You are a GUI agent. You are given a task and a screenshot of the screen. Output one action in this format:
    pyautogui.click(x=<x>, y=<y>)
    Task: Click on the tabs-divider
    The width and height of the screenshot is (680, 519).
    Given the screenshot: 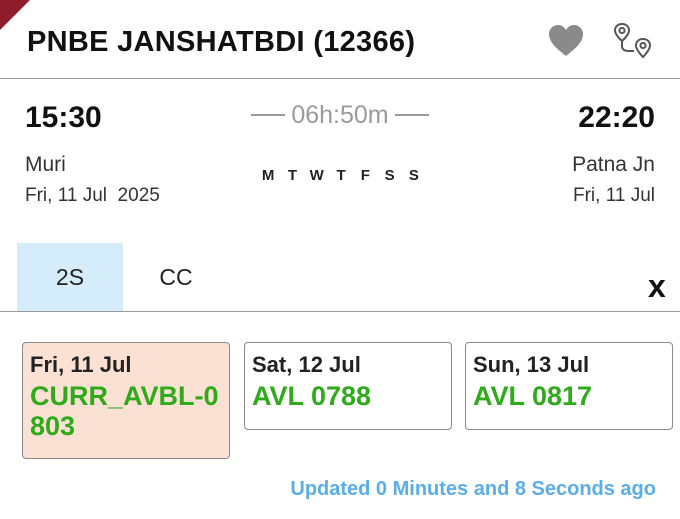 What is the action you would take?
    pyautogui.click(x=340, y=311)
    